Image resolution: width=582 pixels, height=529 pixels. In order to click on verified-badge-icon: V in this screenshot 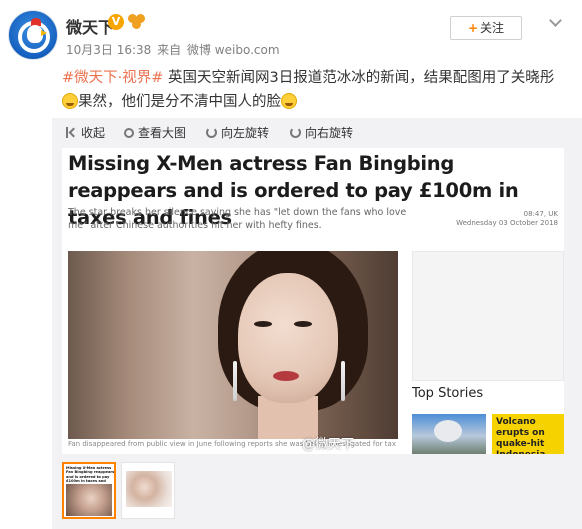, I will do `click(116, 22)`.